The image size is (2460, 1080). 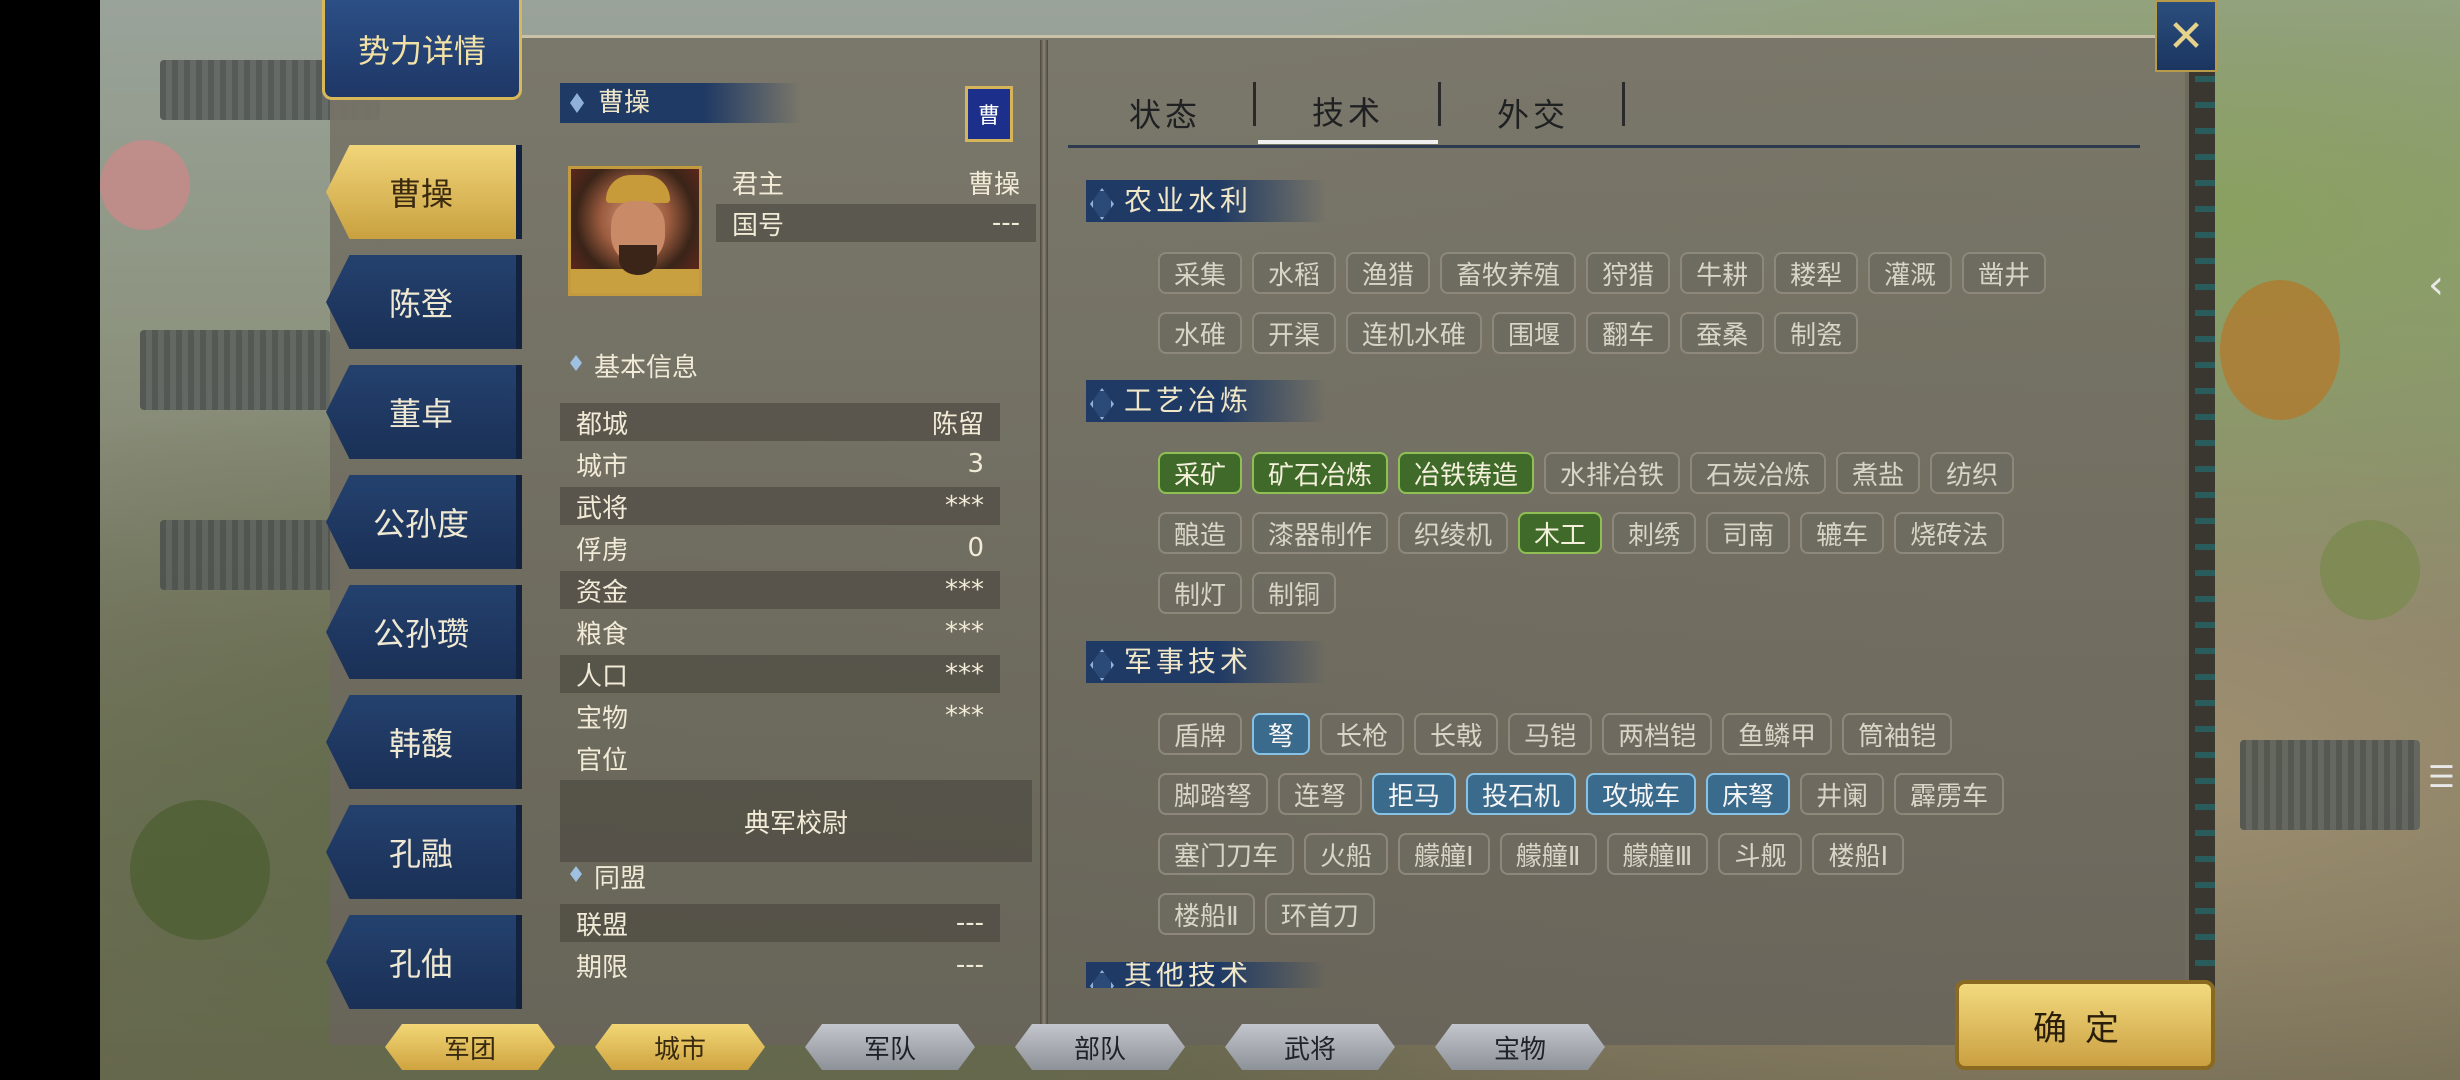 I want to click on tech-chip: 蚕桑, so click(x=1722, y=333).